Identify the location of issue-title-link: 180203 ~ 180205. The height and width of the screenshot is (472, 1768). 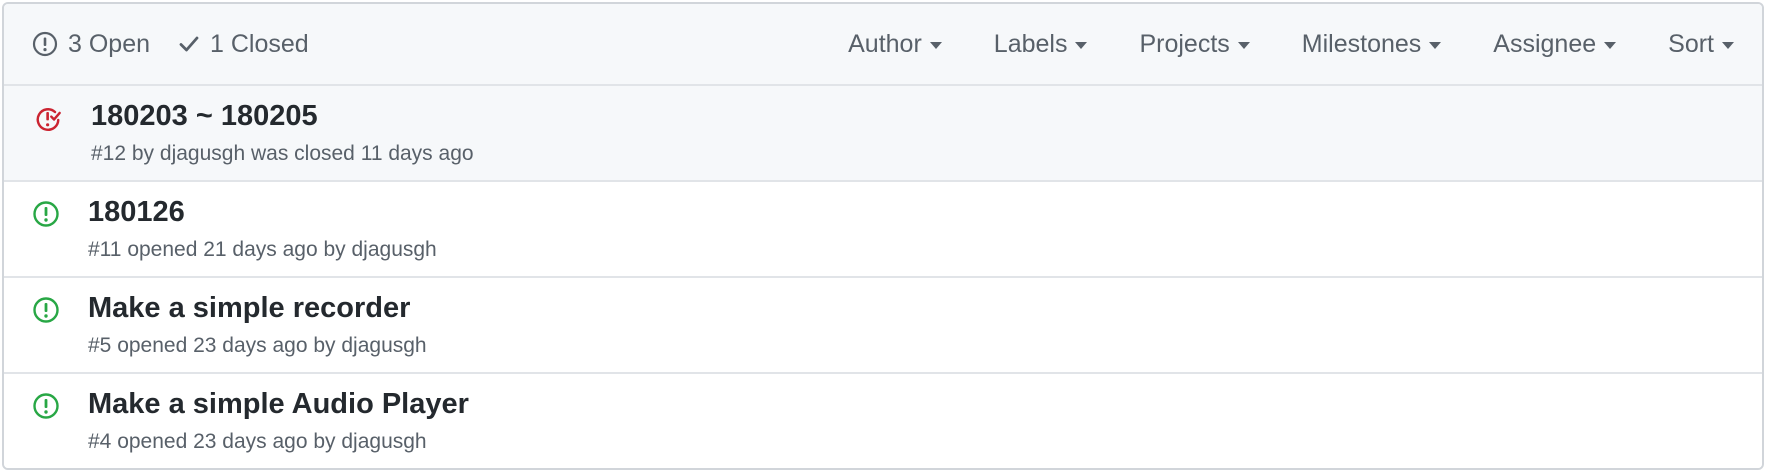
(204, 116).